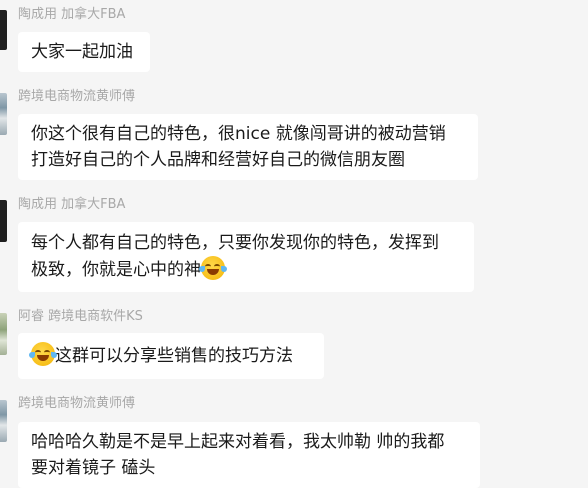 The height and width of the screenshot is (488, 588). What do you see at coordinates (93, 468) in the screenshot?
I see `message-text: 要对着镜子 磕头` at bounding box center [93, 468].